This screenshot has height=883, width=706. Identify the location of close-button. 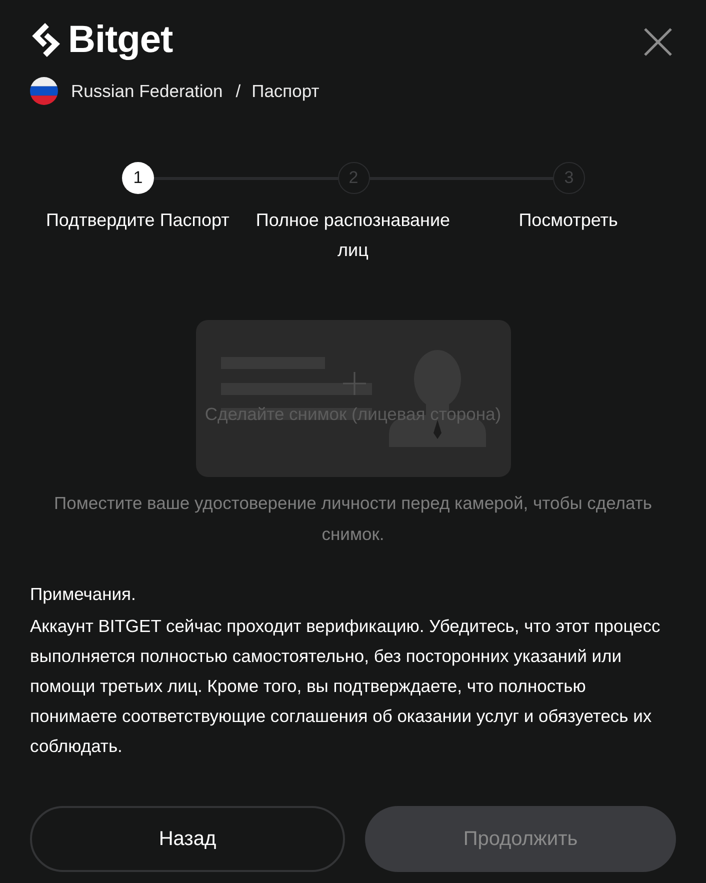
(658, 42).